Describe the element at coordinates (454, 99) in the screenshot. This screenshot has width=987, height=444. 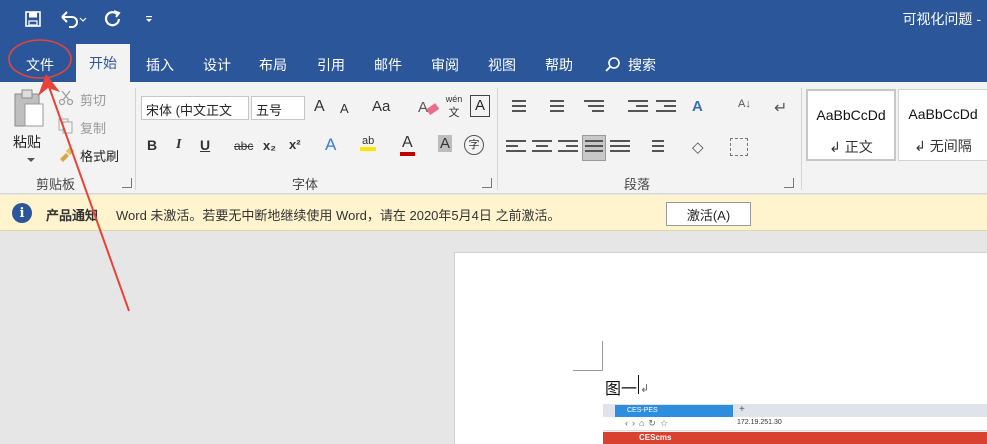
I see `phonetic-top-text: wén` at that location.